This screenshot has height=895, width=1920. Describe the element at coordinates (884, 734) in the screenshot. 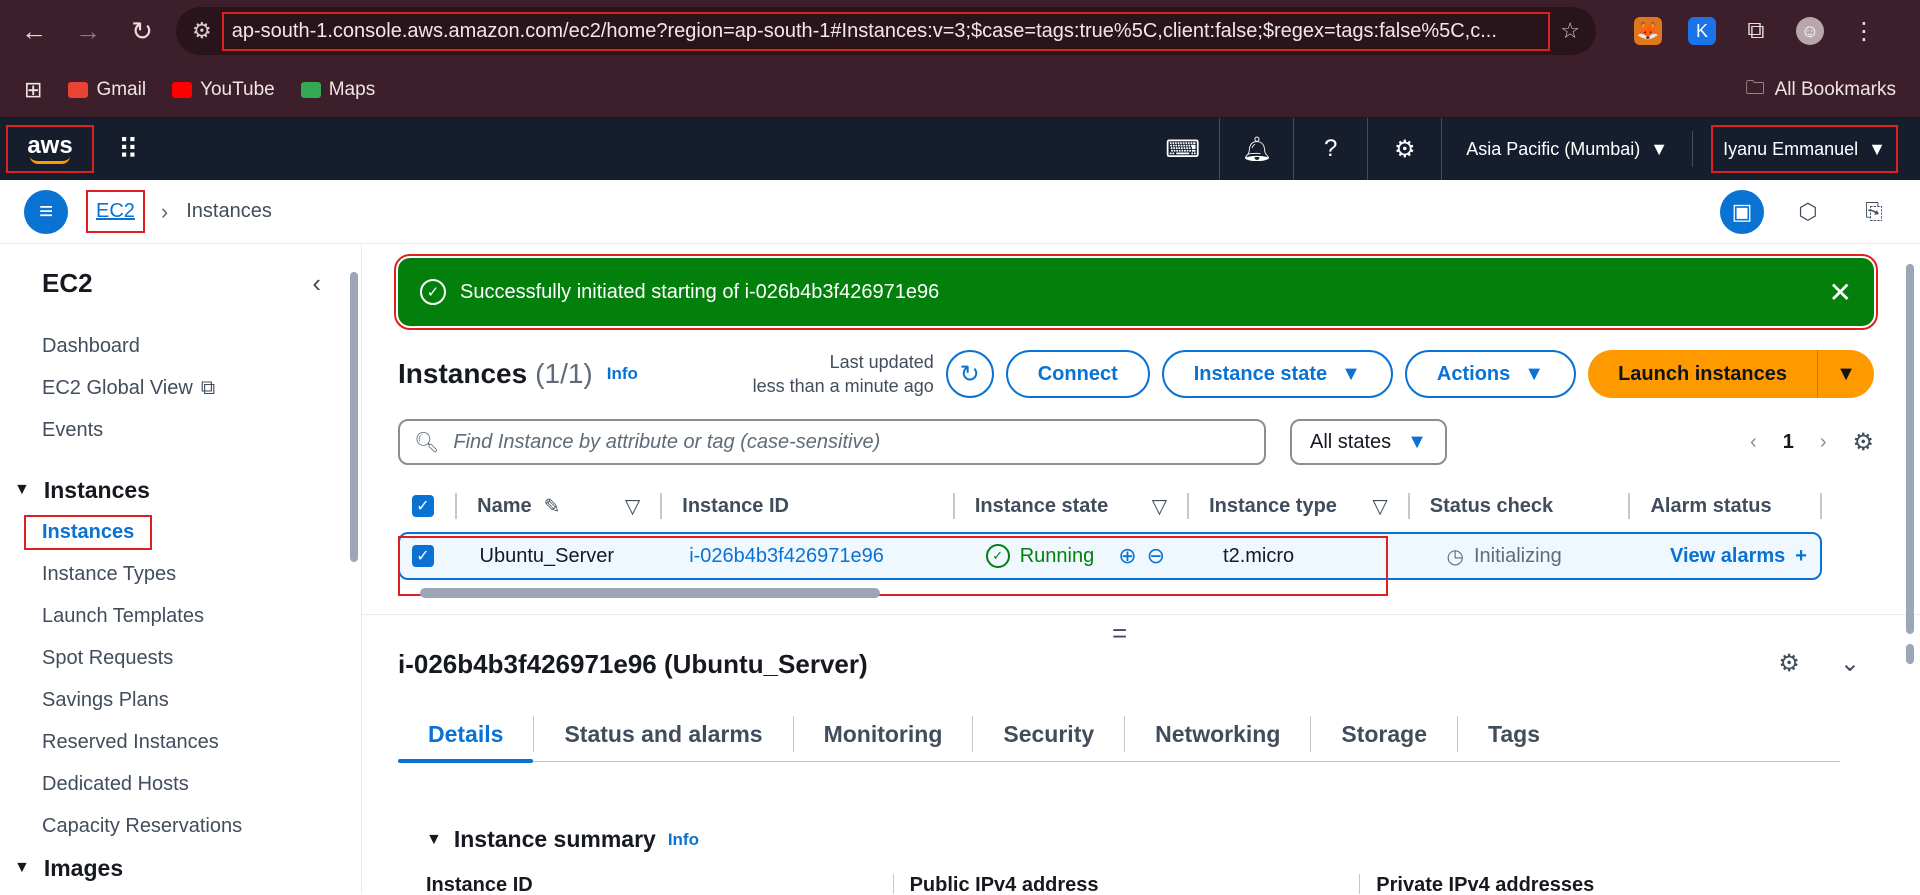

I see `tab-monitoring: Monitoring` at that location.